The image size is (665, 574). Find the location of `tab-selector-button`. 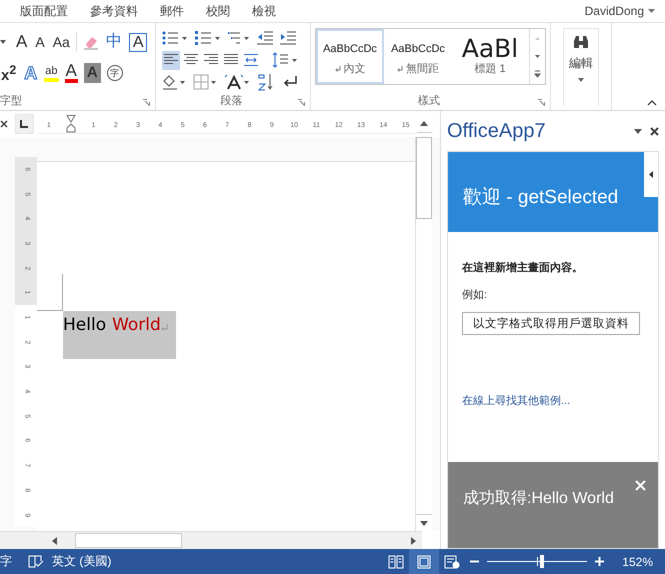

tab-selector-button is located at coordinates (24, 124).